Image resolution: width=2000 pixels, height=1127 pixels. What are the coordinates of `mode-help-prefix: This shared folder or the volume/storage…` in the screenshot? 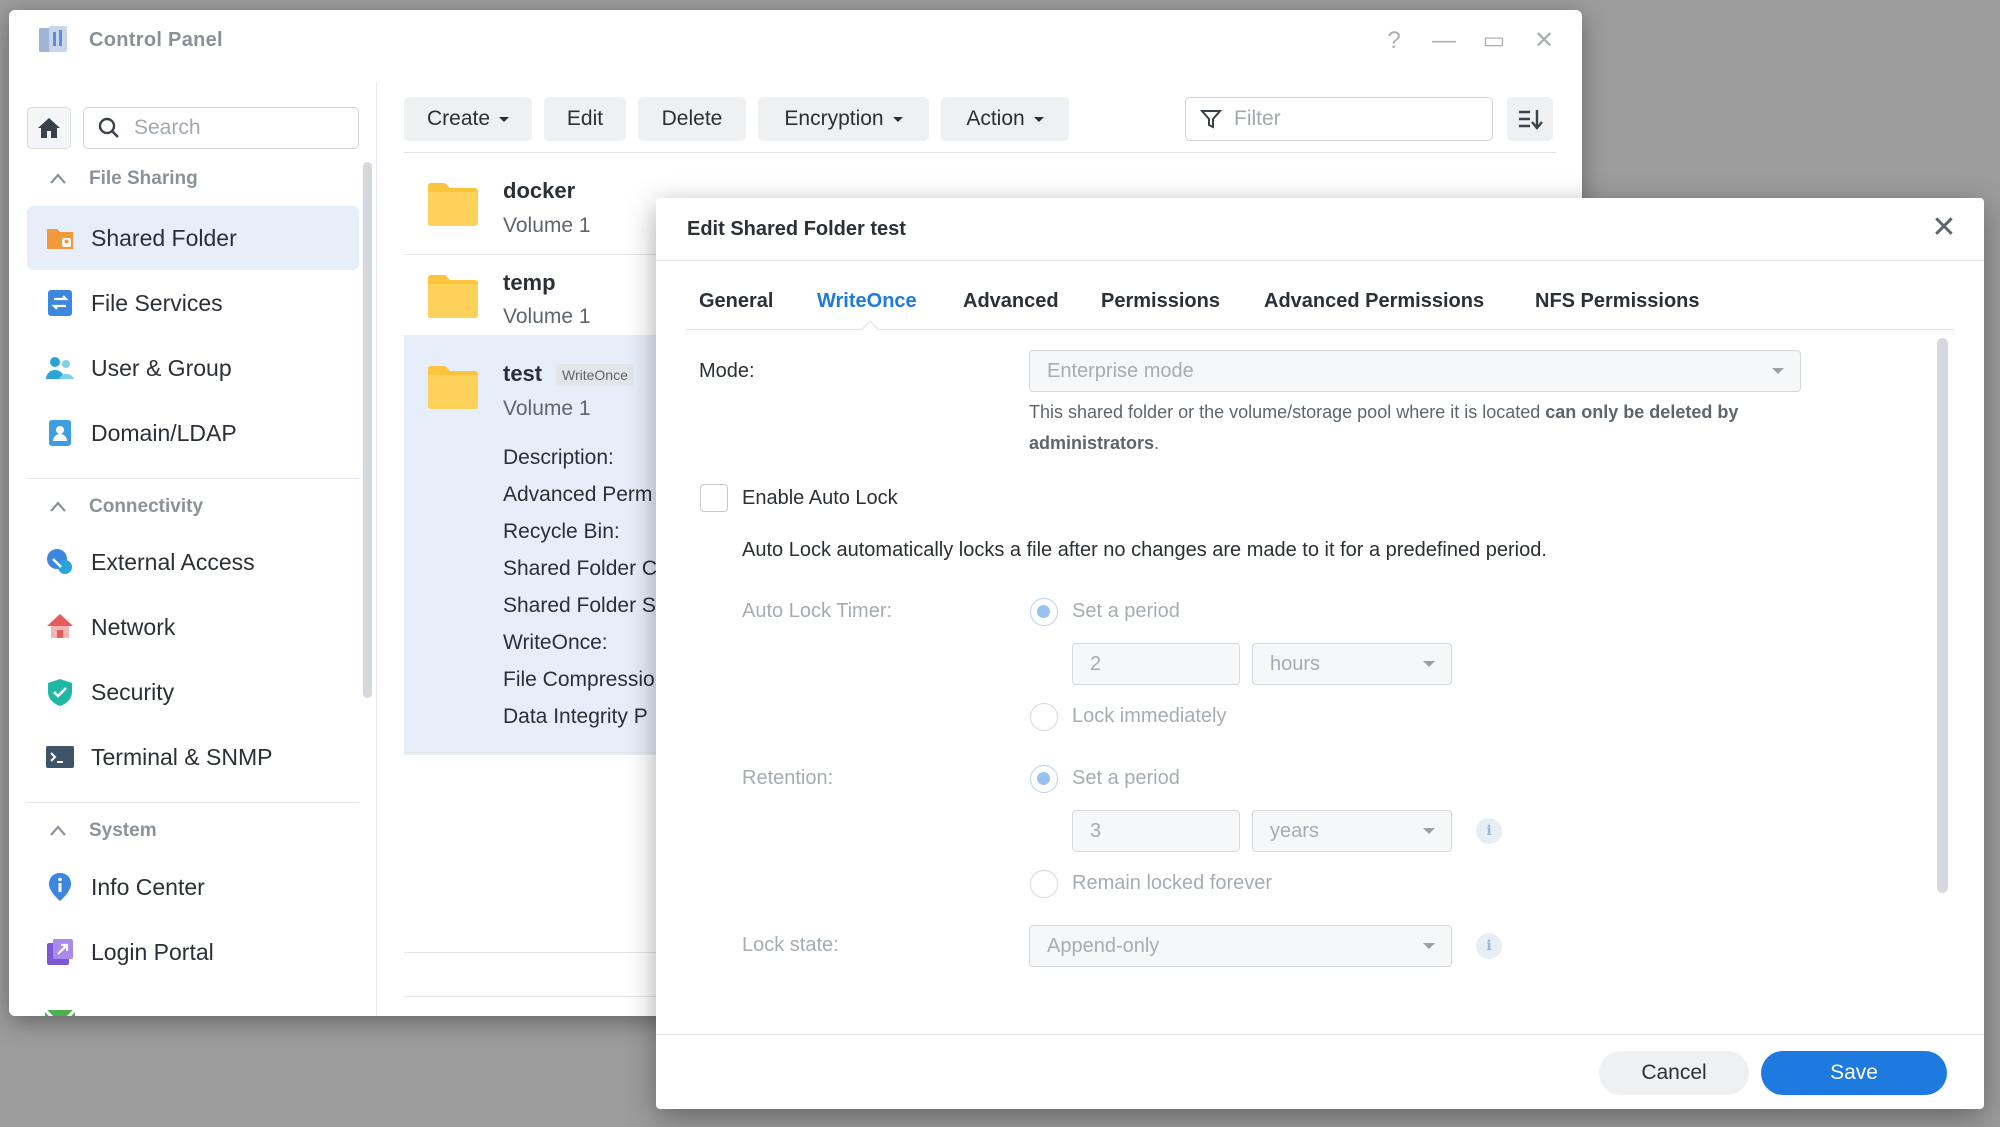 It's located at (1287, 412).